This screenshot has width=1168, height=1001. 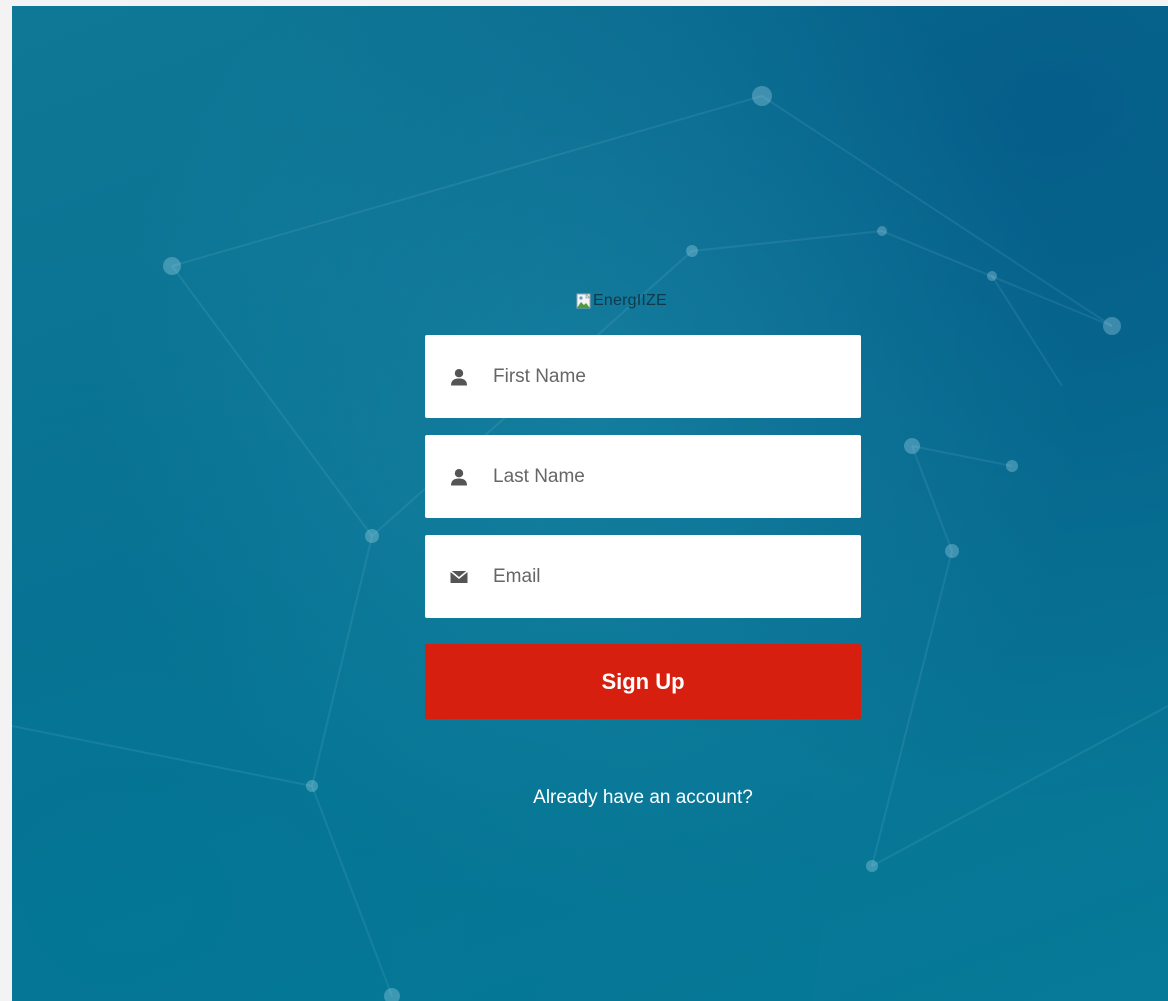 What do you see at coordinates (673, 576) in the screenshot?
I see `email-input` at bounding box center [673, 576].